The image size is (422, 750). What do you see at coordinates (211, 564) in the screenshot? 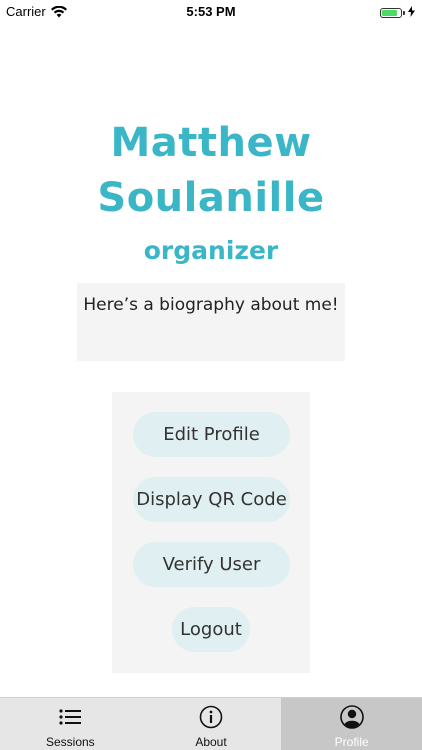
I see `verify-user-button: Verify User` at bounding box center [211, 564].